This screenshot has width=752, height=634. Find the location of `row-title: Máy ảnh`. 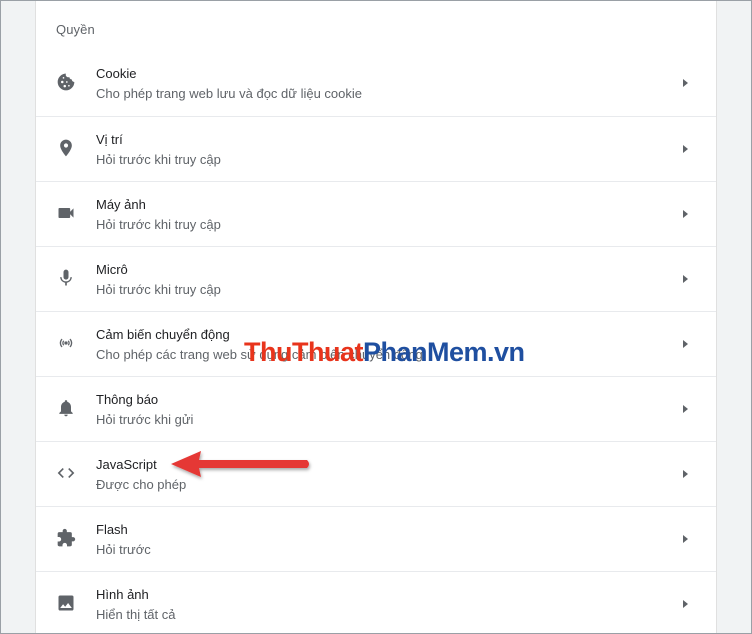

row-title: Máy ảnh is located at coordinates (121, 204).